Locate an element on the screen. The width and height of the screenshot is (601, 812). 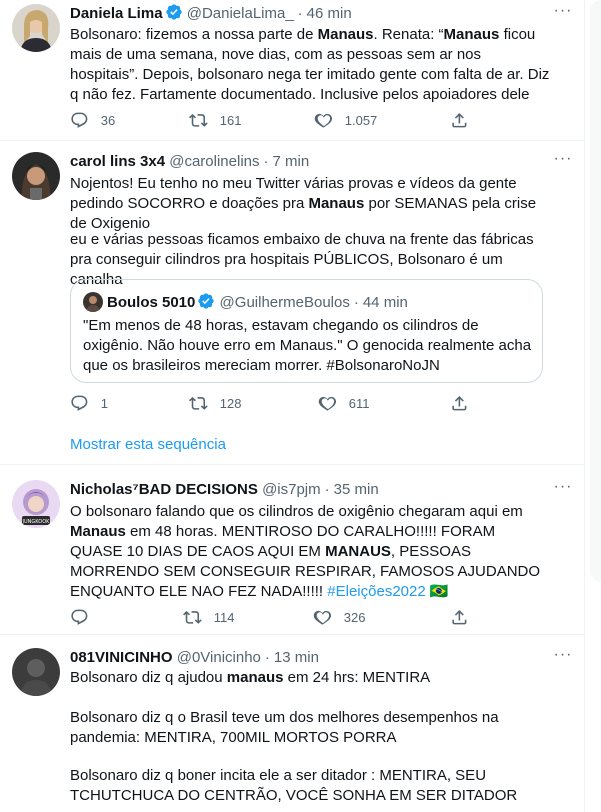
text-segment: em 24 hrs: MENTIRA is located at coordinates (357, 677).